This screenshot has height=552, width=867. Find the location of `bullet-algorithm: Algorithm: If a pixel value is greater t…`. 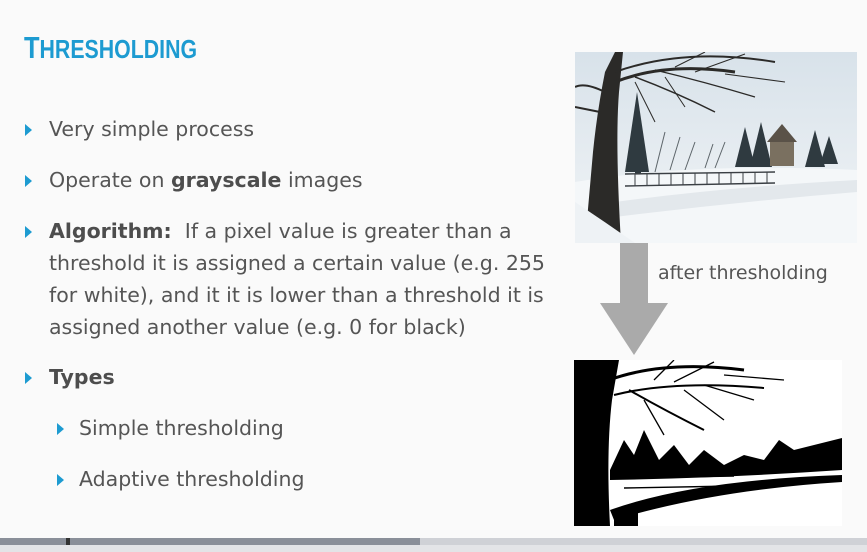

bullet-algorithm: Algorithm: If a pixel value is greater t… is located at coordinates (309, 279).